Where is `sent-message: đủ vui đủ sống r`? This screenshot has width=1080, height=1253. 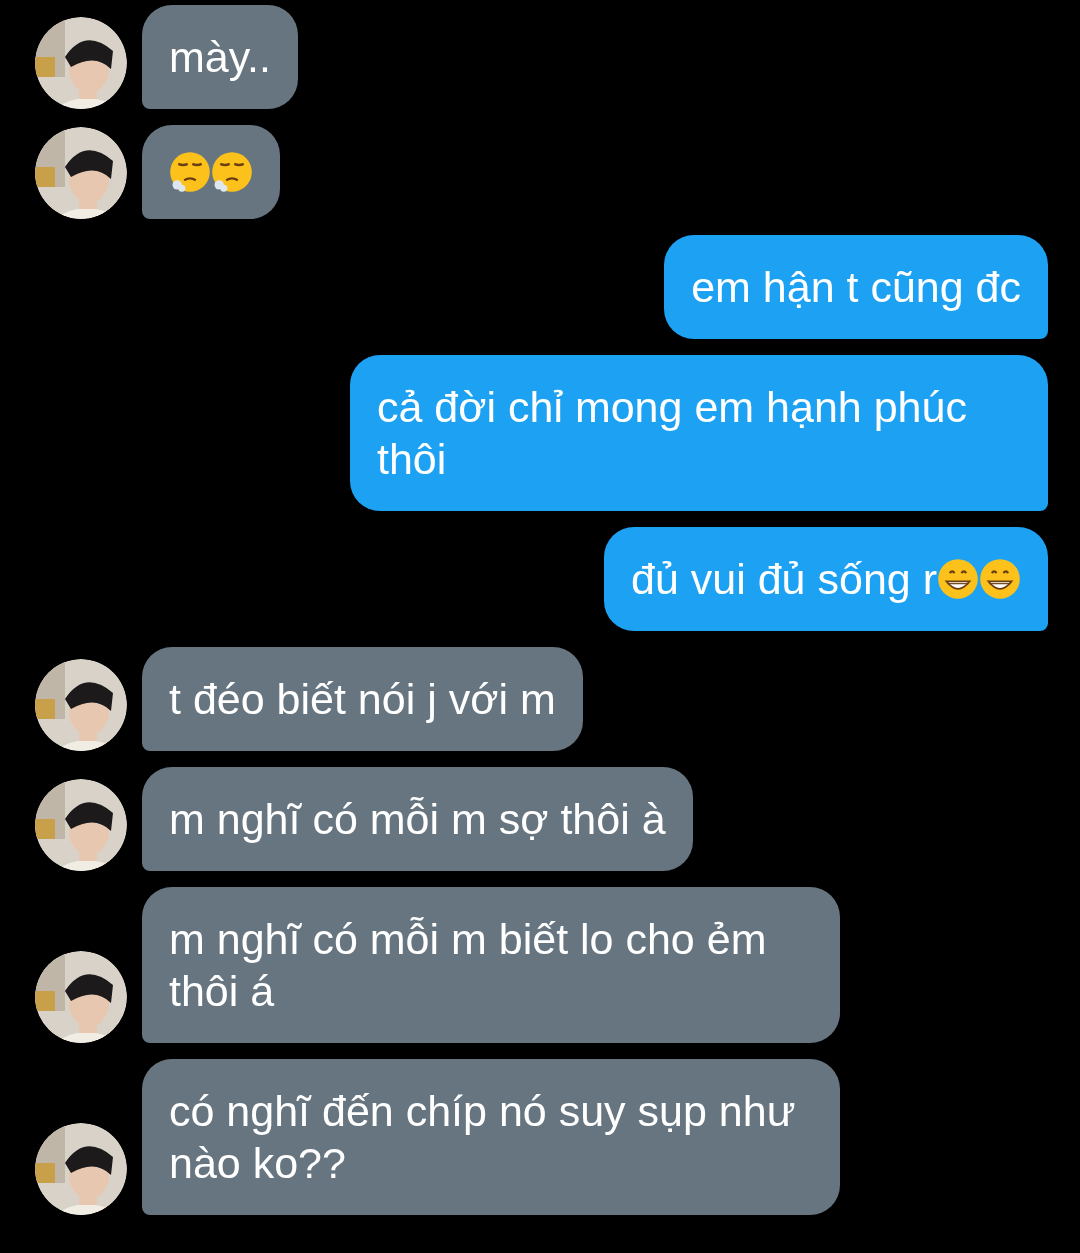 sent-message: đủ vui đủ sống r is located at coordinates (826, 579).